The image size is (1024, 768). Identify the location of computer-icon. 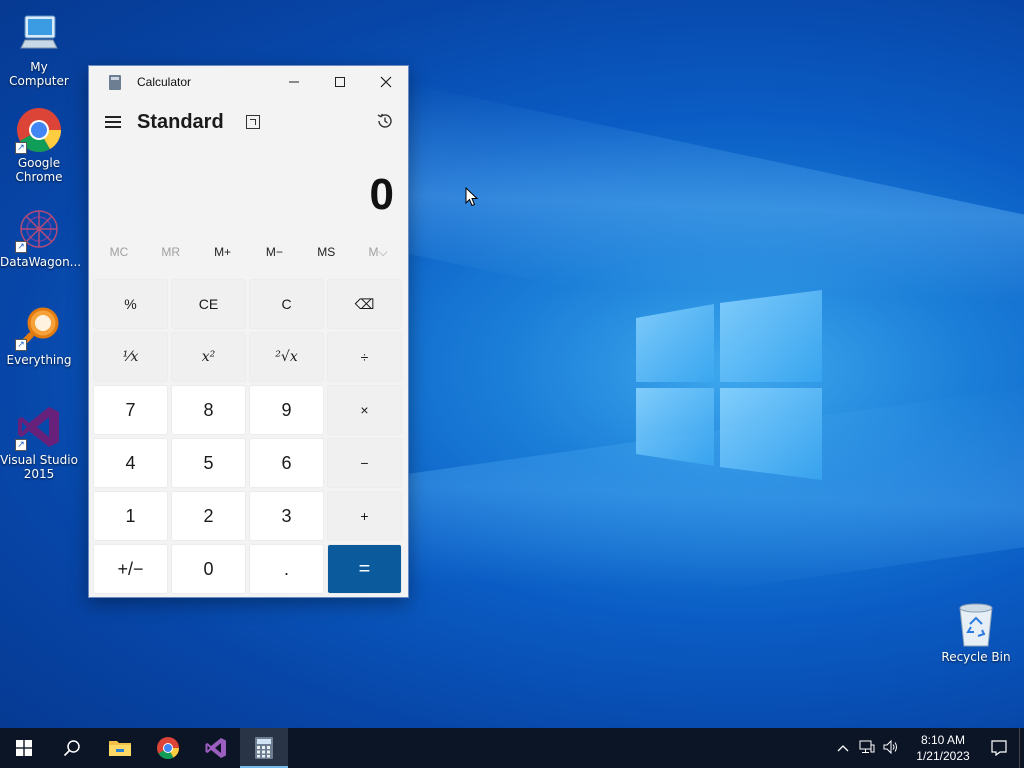
(39, 34).